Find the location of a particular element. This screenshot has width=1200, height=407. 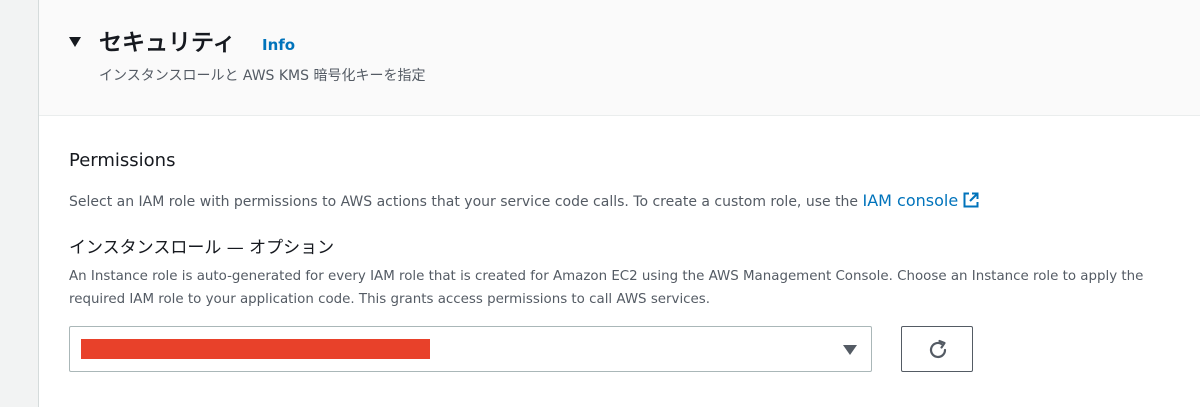

external-link-icon is located at coordinates (971, 203).